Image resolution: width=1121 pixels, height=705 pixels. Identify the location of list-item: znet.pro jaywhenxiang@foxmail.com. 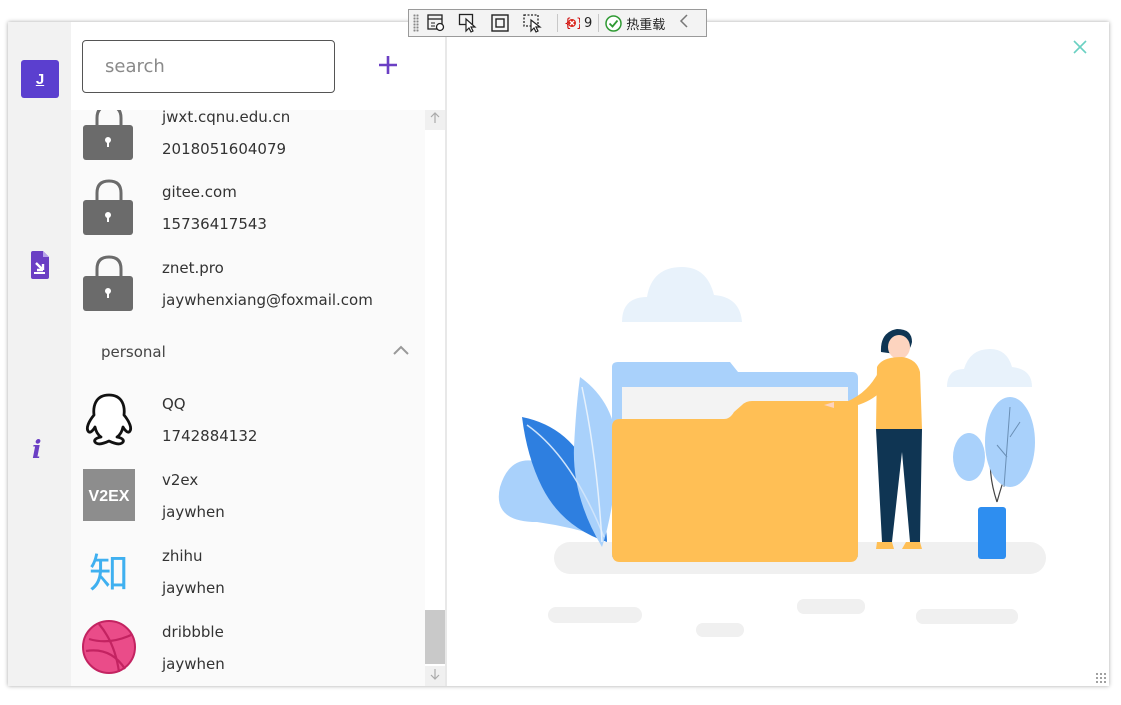
(248, 293).